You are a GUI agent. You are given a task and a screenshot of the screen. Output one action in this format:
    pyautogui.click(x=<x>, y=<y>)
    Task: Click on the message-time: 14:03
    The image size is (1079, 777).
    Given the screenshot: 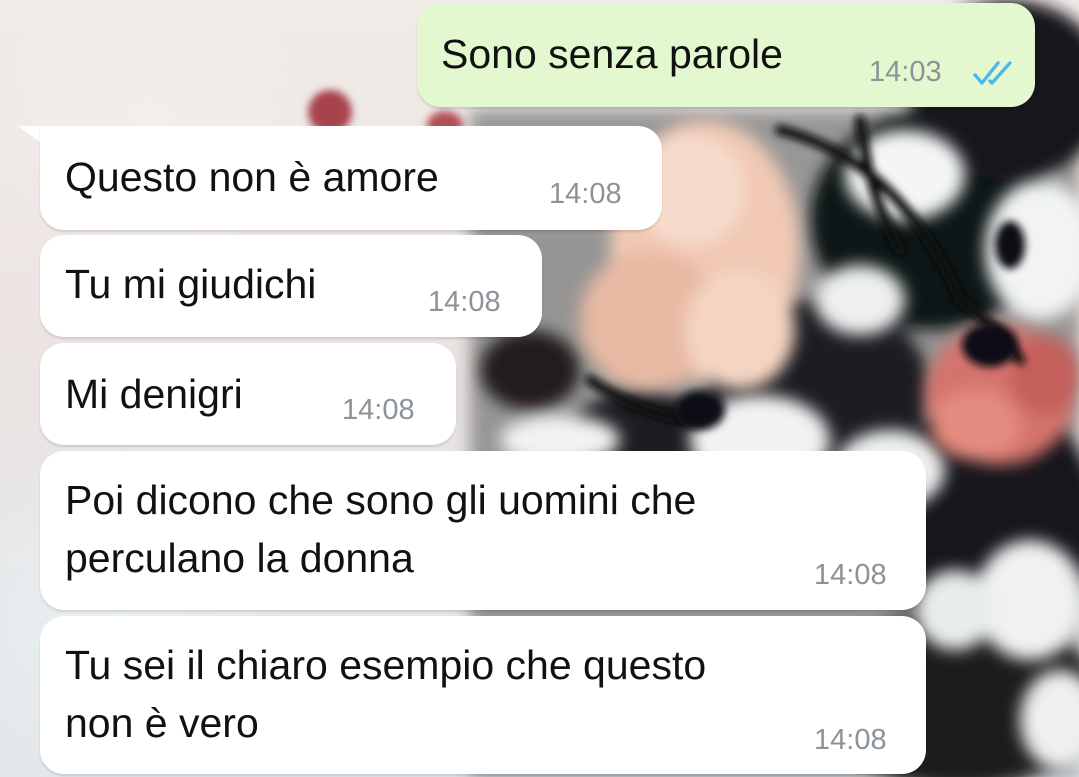 What is the action you would take?
    pyautogui.click(x=905, y=72)
    